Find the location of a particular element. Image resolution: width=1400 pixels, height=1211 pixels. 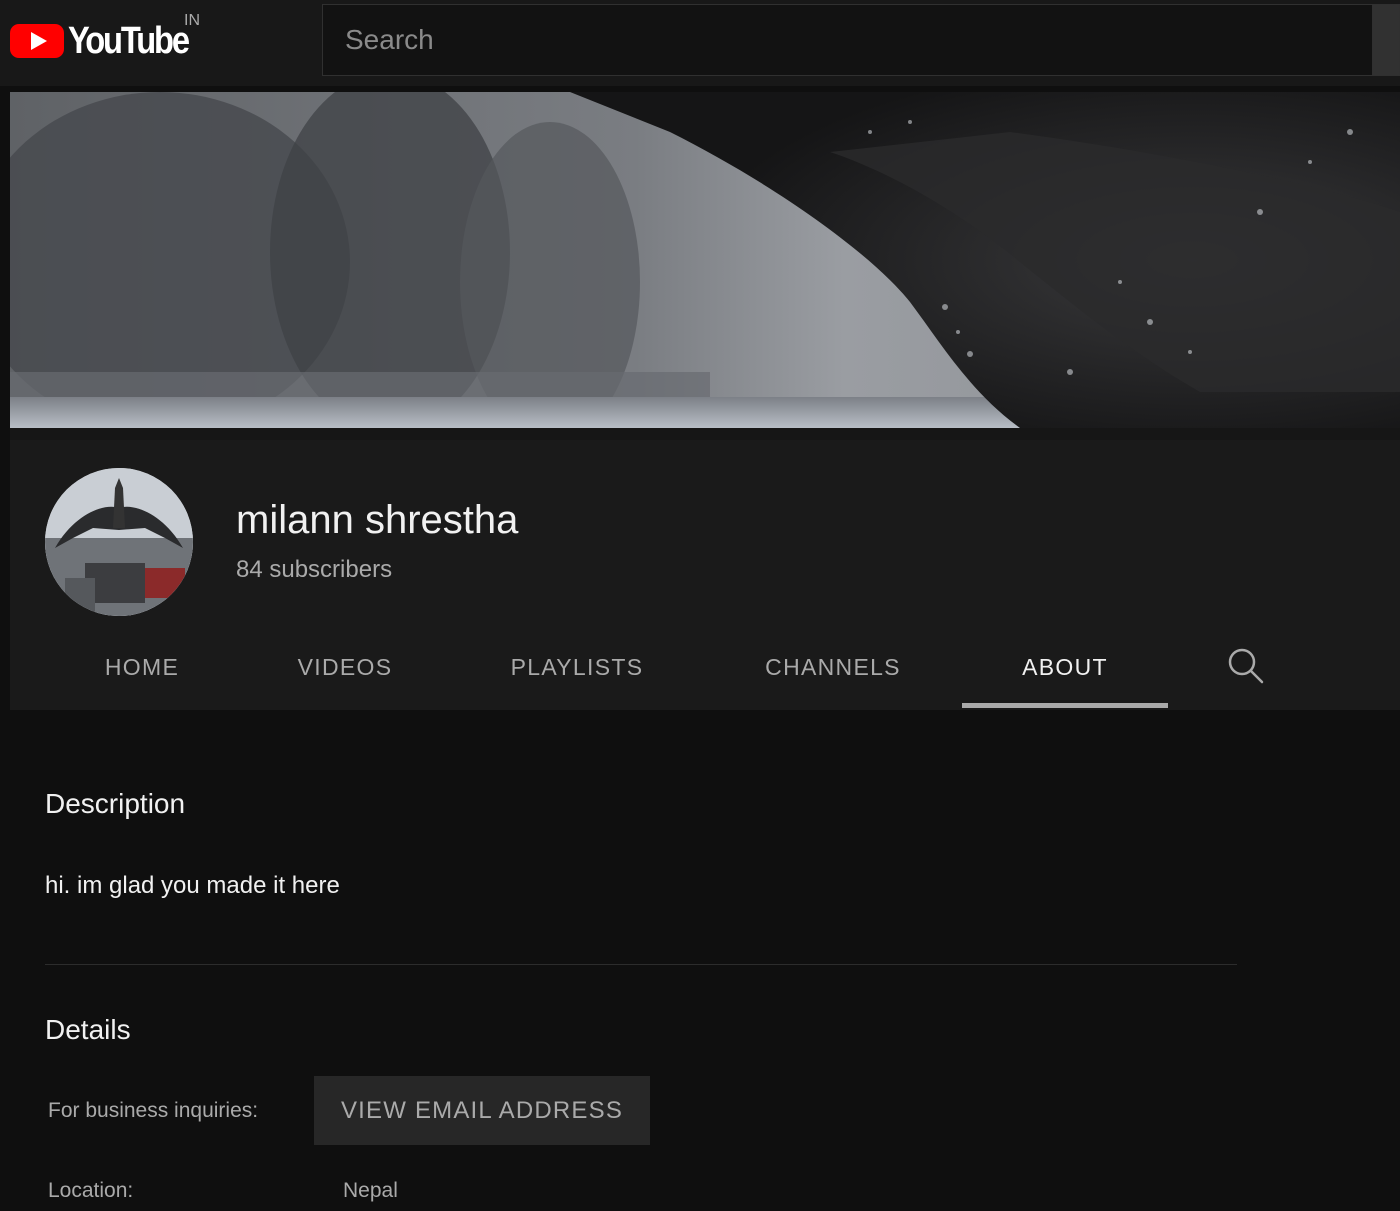

tab-channels: CHANNELS is located at coordinates (833, 667).